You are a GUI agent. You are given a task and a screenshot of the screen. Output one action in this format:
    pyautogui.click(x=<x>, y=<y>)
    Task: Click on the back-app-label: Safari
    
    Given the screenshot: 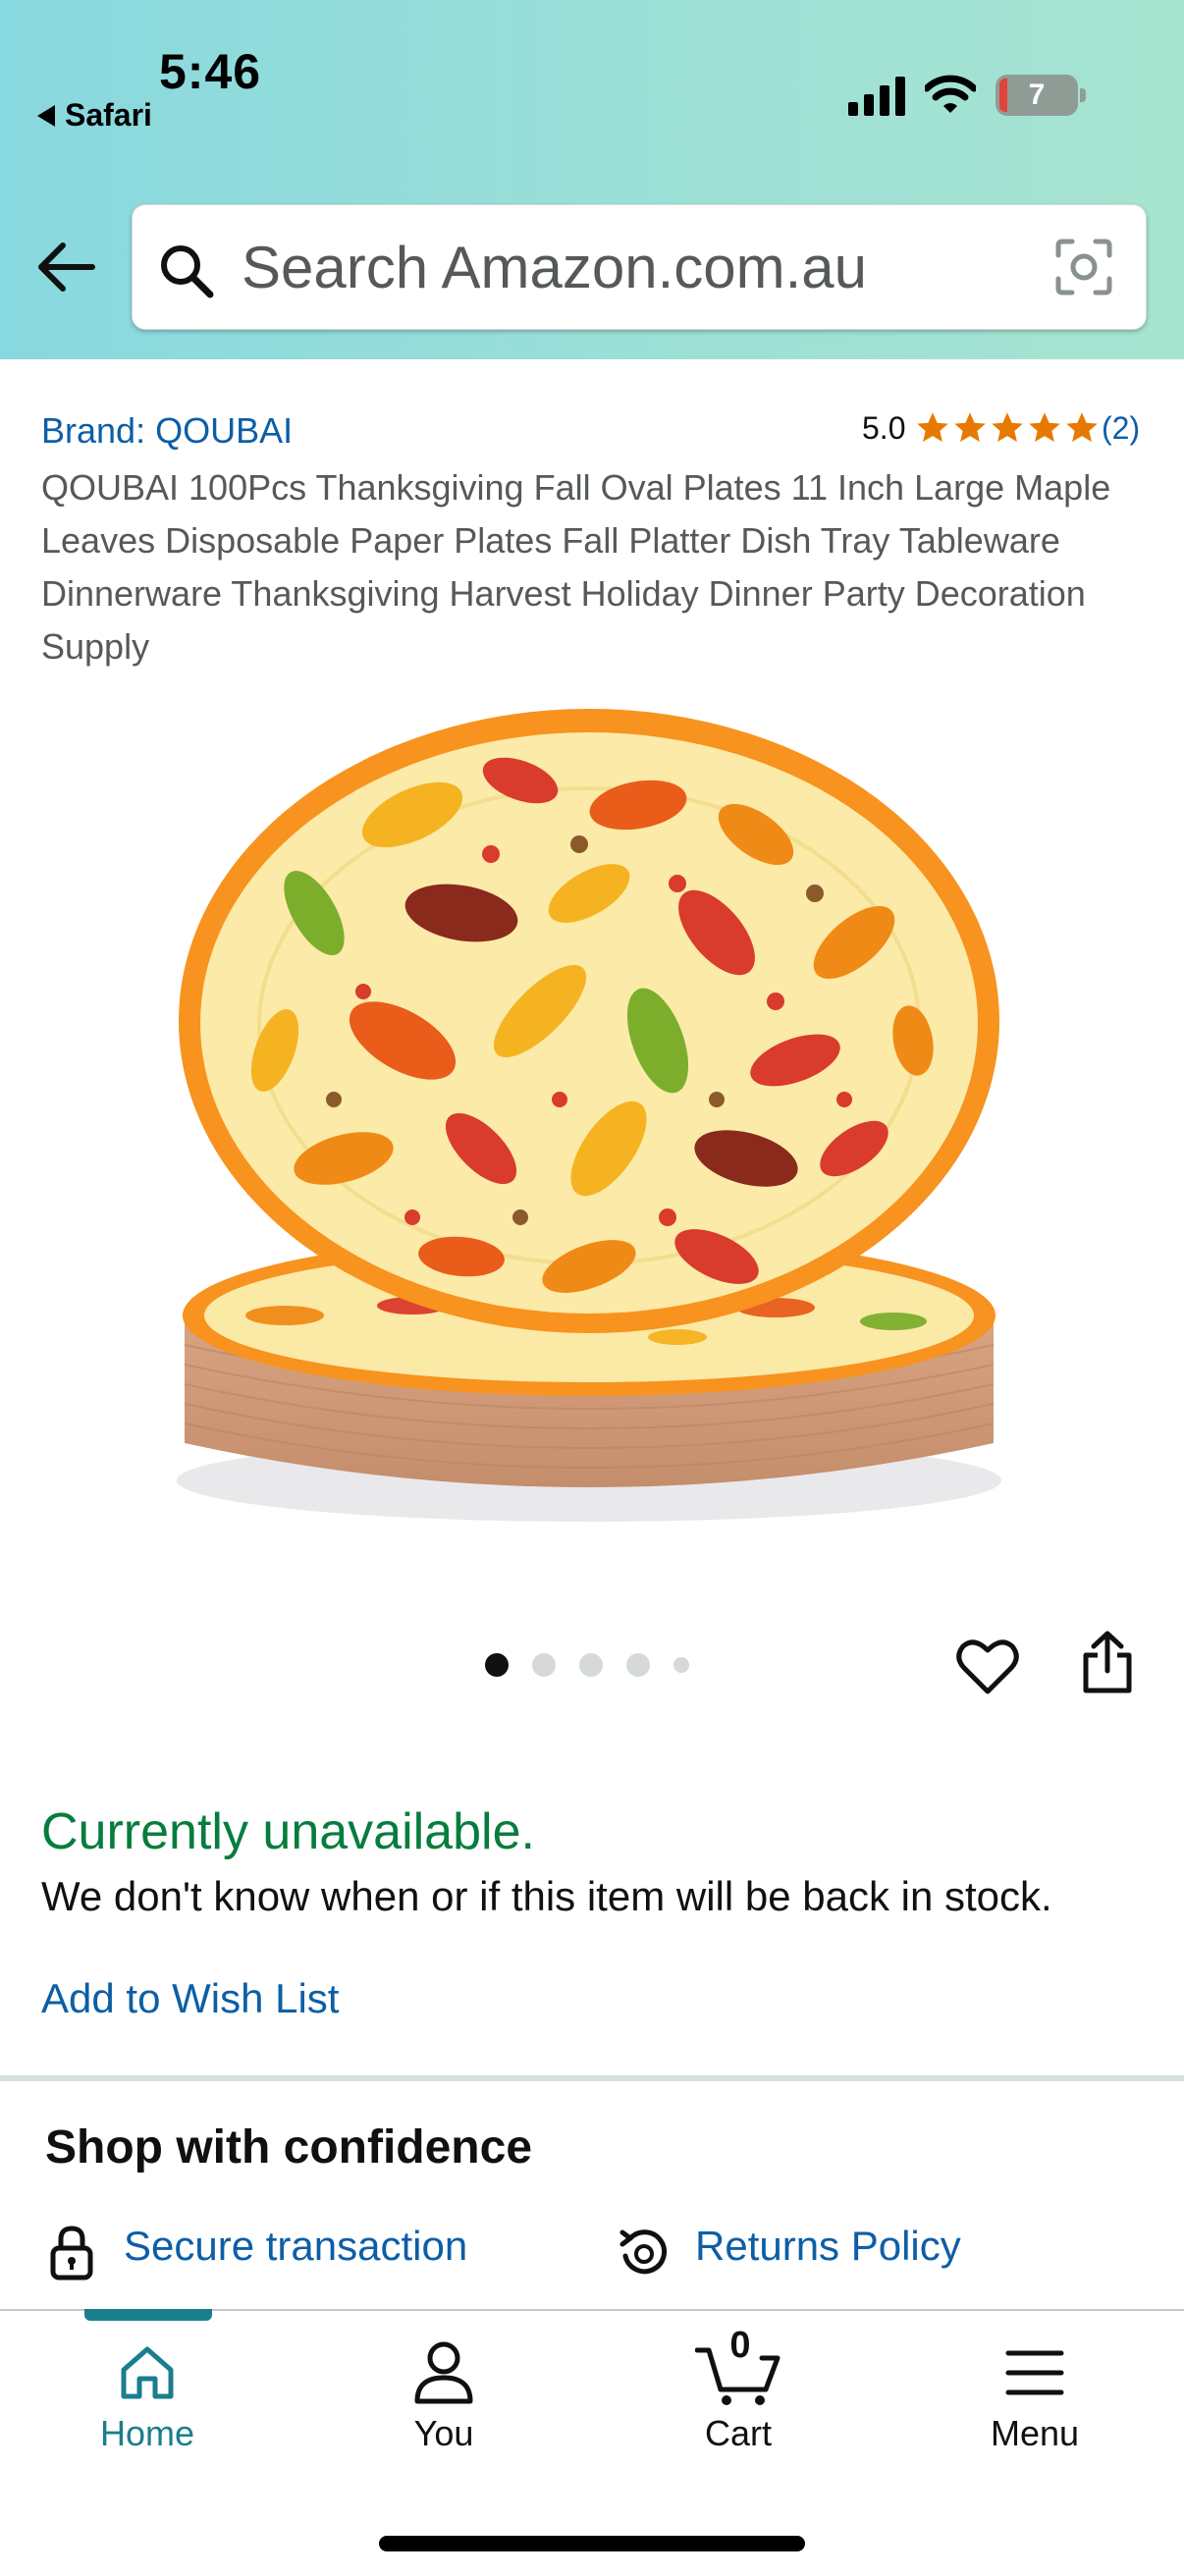 What is the action you would take?
    pyautogui.click(x=108, y=115)
    